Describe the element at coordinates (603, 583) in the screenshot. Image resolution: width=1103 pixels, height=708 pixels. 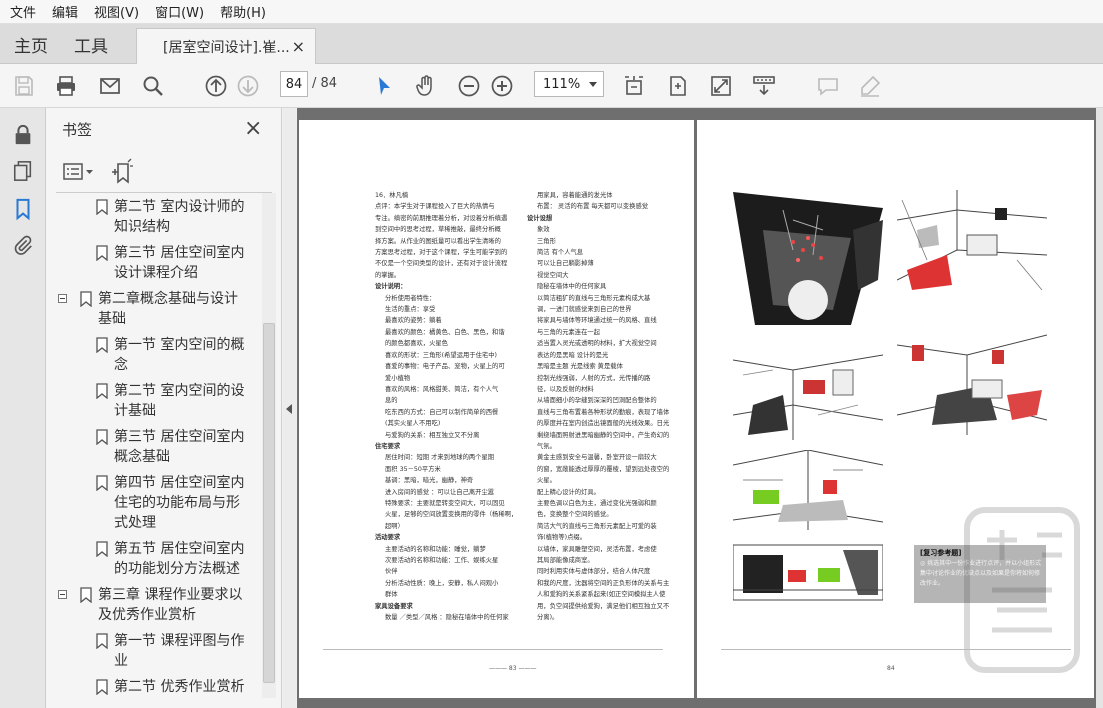
I see `text-line: 和我的尺度，沈器将空间的正负形体的关系与主` at that location.